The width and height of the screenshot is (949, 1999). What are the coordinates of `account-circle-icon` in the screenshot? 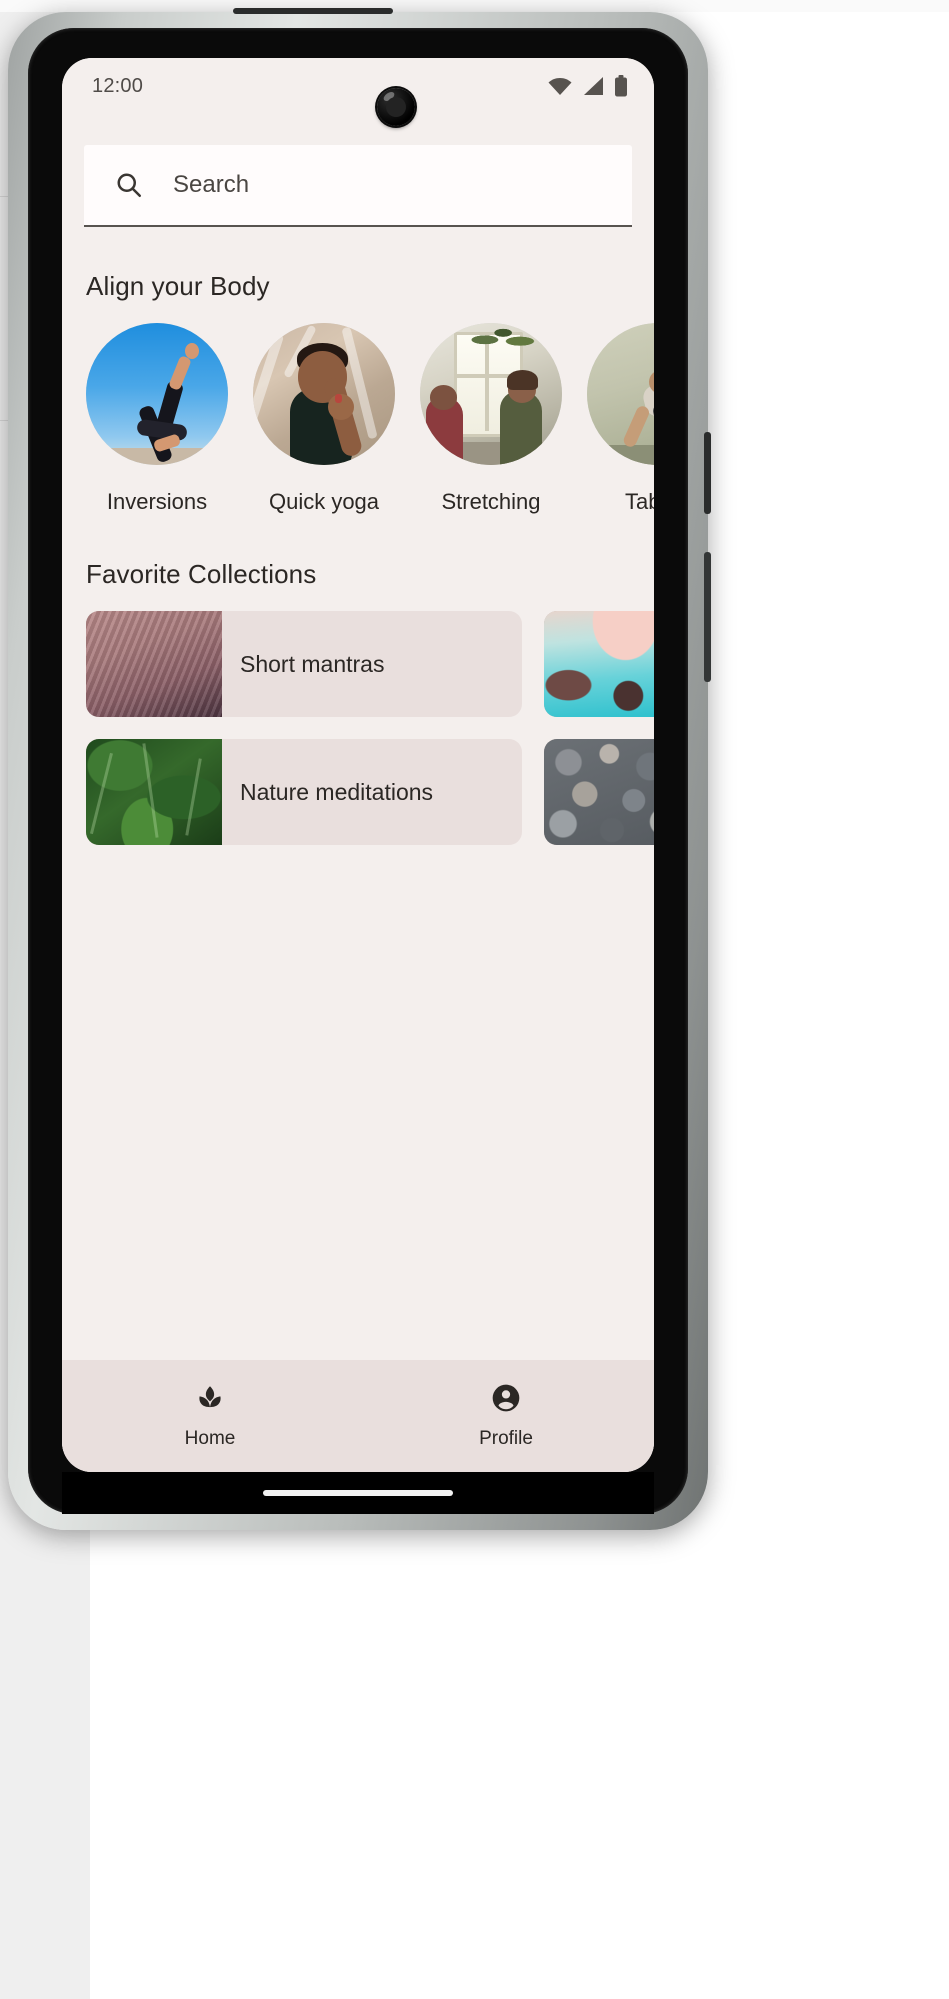 It's located at (506, 1400).